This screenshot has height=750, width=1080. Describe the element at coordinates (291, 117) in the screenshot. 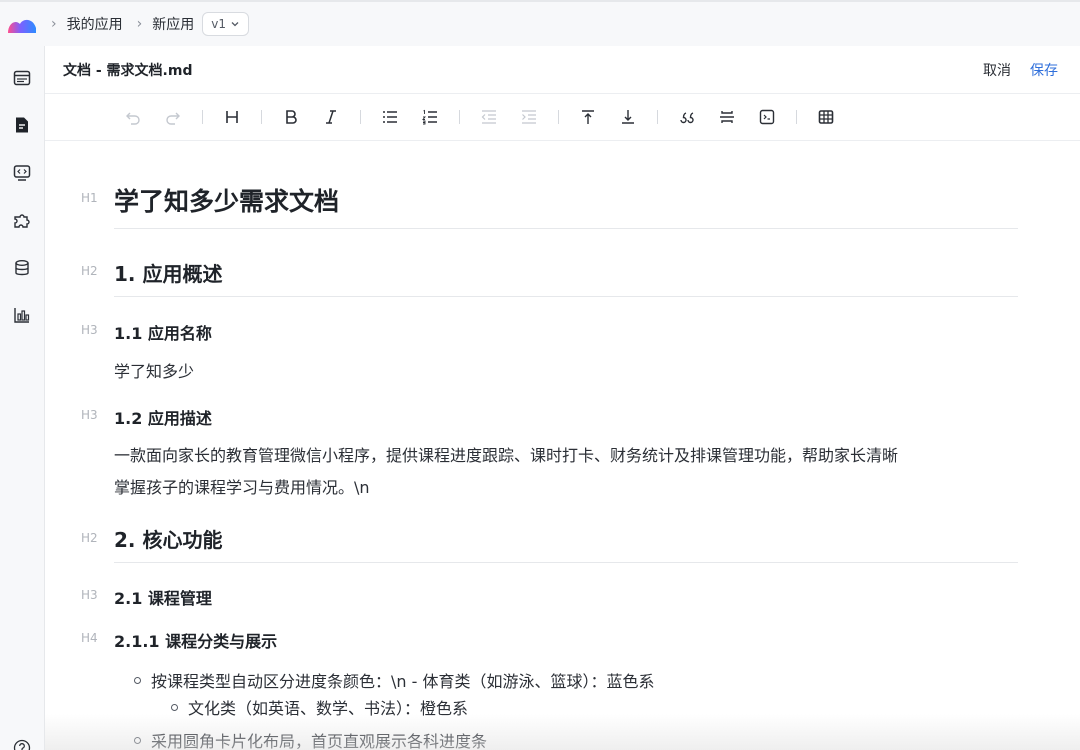

I see `bold-icon` at that location.